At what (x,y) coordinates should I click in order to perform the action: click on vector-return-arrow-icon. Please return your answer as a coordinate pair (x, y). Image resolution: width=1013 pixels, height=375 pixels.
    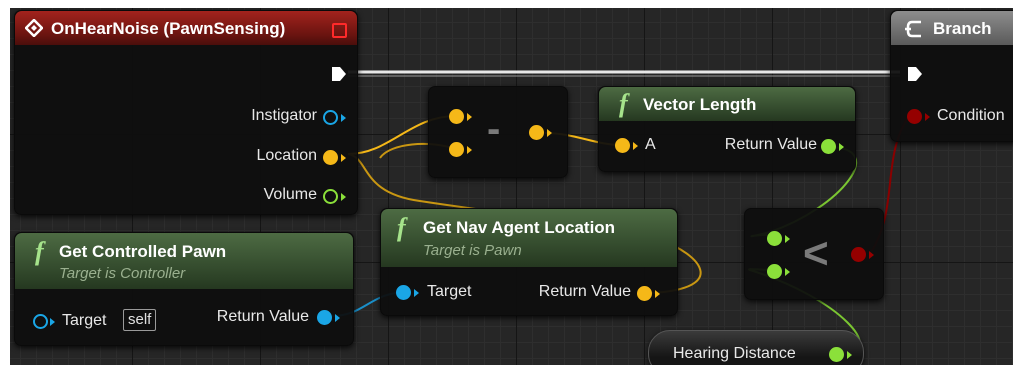
    Looking at the image, I should click on (841, 147).